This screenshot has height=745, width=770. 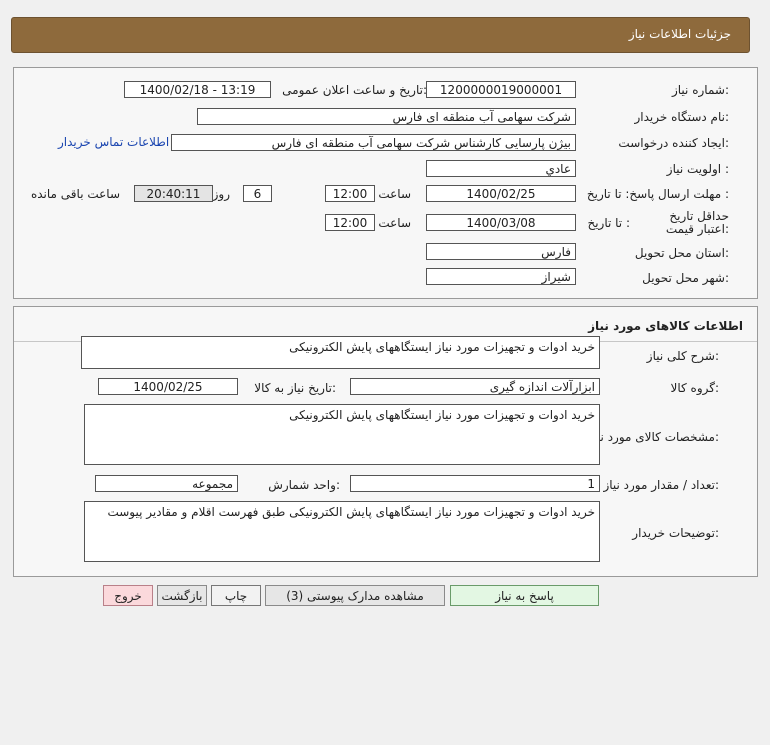 What do you see at coordinates (681, 253) in the screenshot?
I see `province-label: استان محل تحویل:` at bounding box center [681, 253].